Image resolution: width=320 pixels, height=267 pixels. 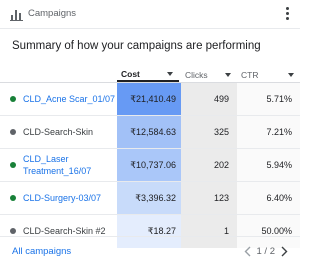 I want to click on ctr-cell: 5.71%, so click(x=268, y=99).